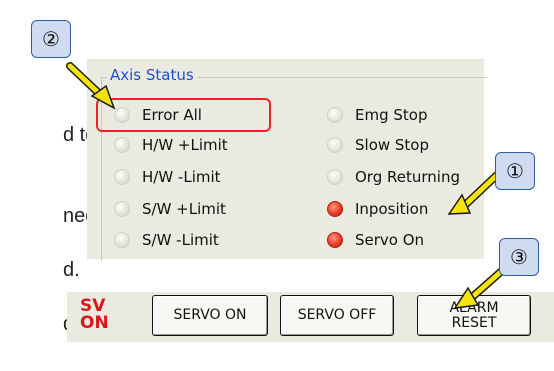 The height and width of the screenshot is (371, 554). I want to click on callout-1-badge: ①, so click(515, 171).